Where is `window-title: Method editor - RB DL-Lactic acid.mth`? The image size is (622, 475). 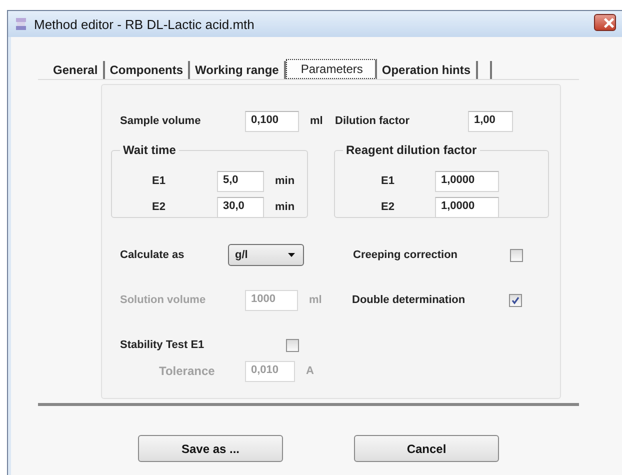
window-title: Method editor - RB DL-Lactic acid.mth is located at coordinates (144, 24).